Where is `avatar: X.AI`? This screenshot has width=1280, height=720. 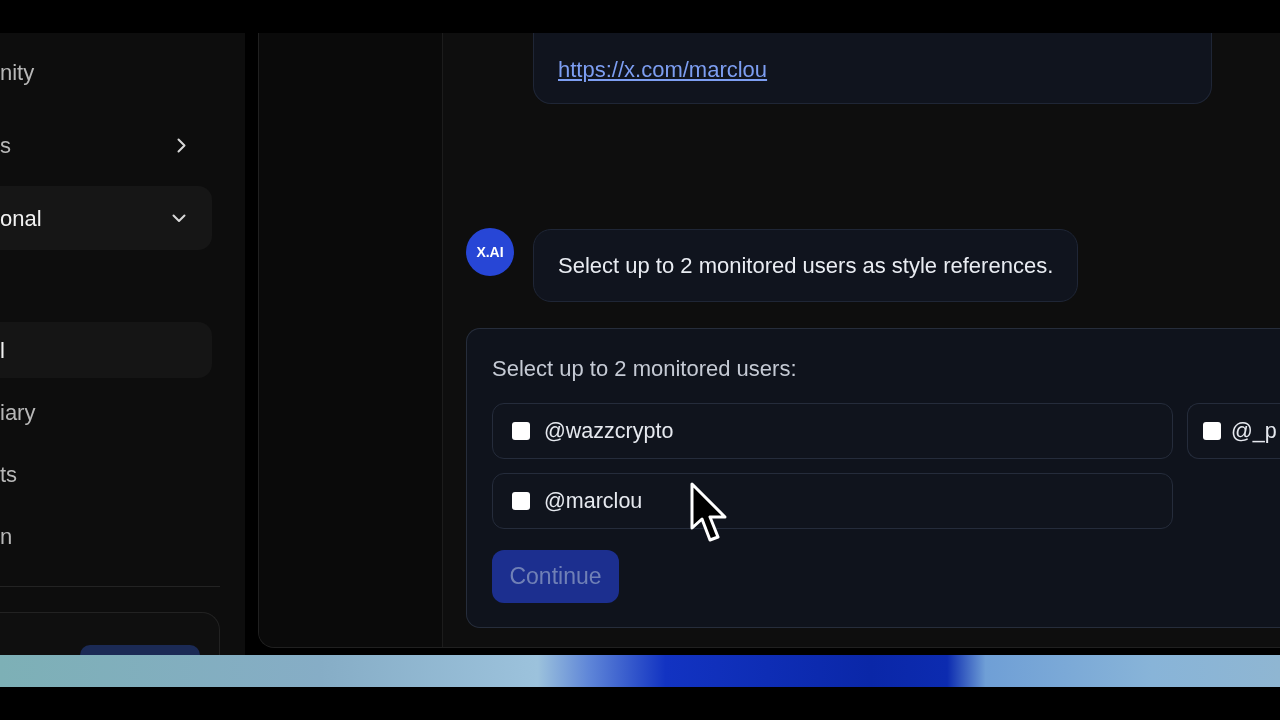 avatar: X.AI is located at coordinates (490, 252).